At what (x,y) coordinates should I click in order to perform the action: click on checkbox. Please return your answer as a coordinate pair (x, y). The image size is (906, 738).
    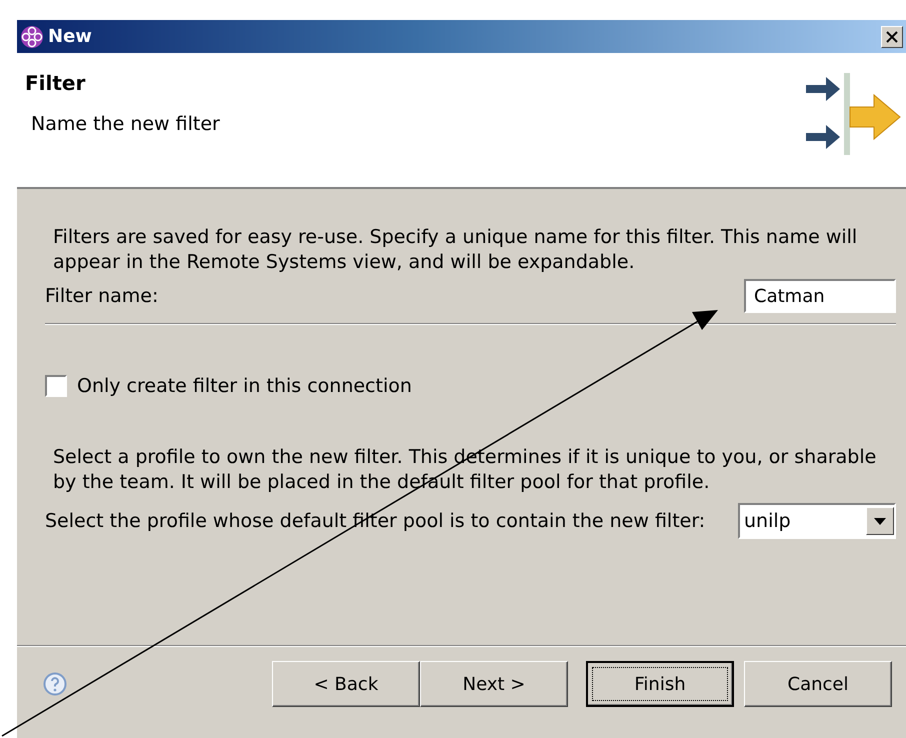
    Looking at the image, I should click on (56, 386).